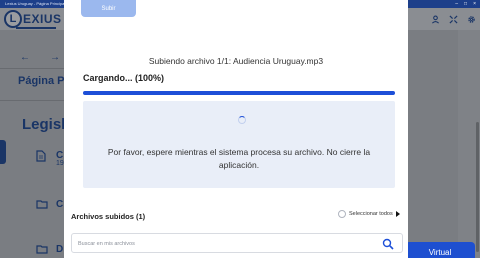 This screenshot has width=480, height=258. What do you see at coordinates (3, 152) in the screenshot?
I see `sidebar-toggle` at bounding box center [3, 152].